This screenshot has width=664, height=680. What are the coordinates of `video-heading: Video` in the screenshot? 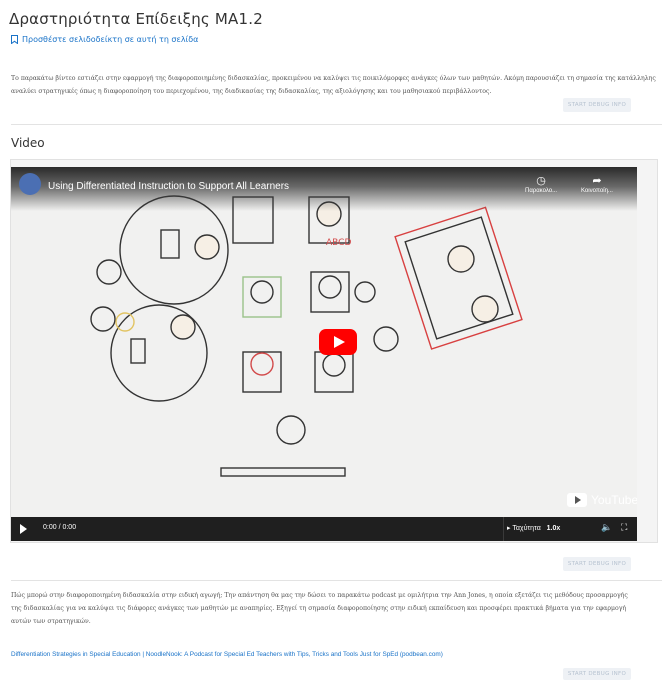 It's located at (28, 143).